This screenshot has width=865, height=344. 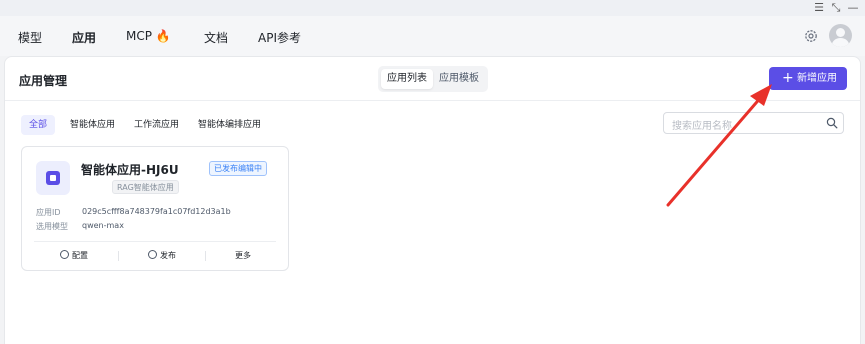 What do you see at coordinates (832, 123) in the screenshot?
I see `search-icon` at bounding box center [832, 123].